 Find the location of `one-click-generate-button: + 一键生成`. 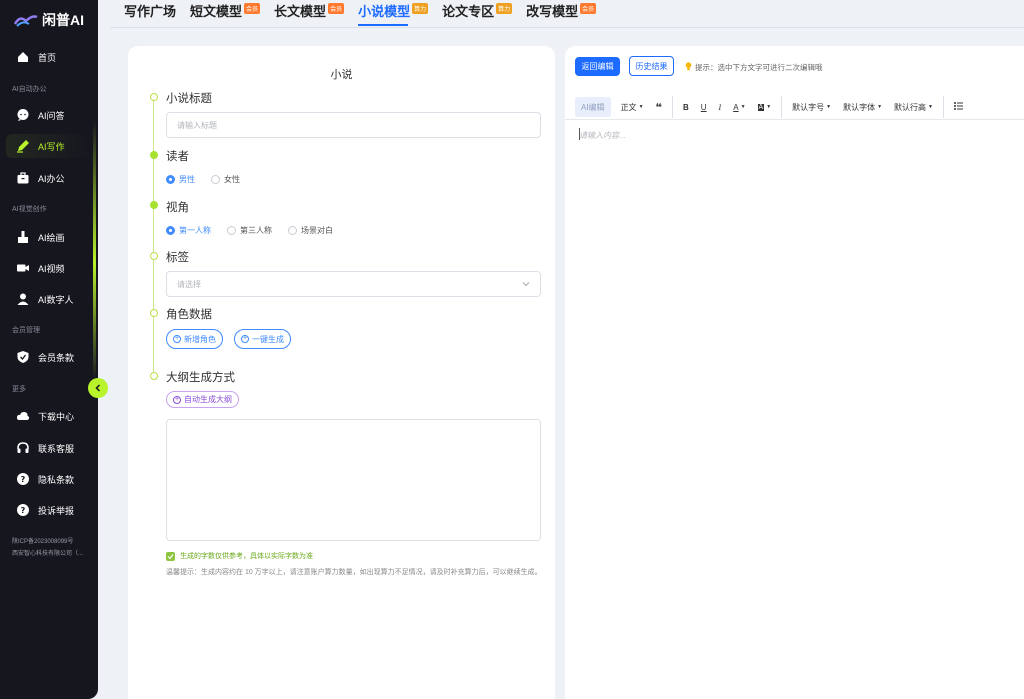

one-click-generate-button: + 一键生成 is located at coordinates (262, 339).